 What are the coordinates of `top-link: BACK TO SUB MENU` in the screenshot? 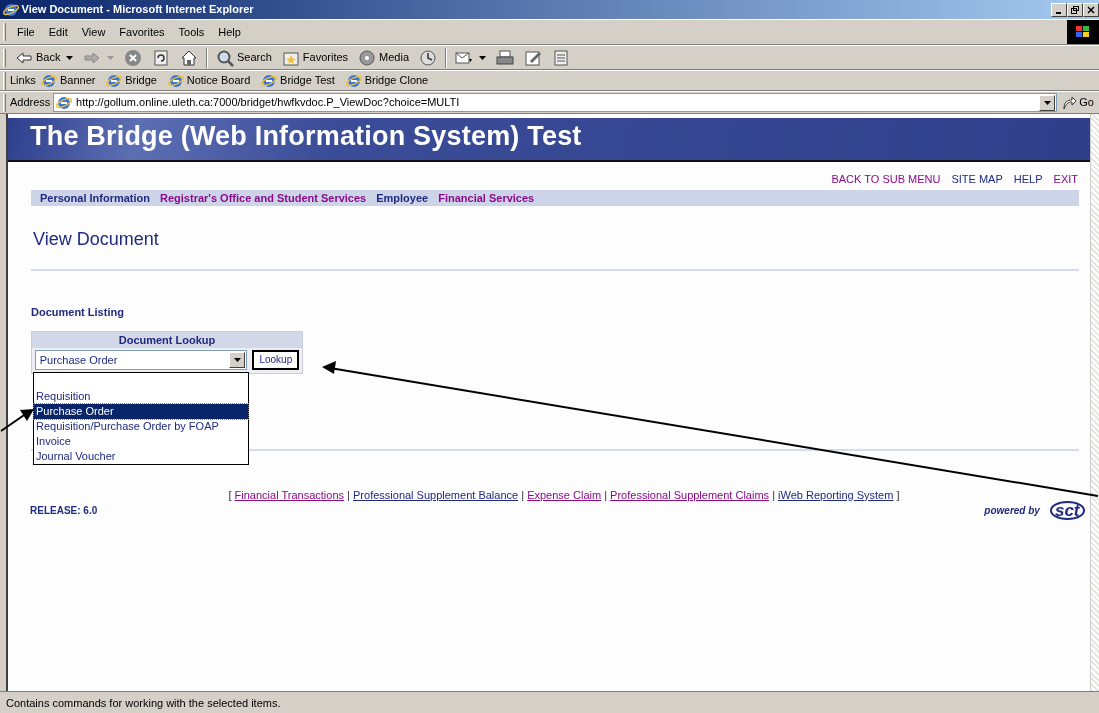 It's located at (886, 179).